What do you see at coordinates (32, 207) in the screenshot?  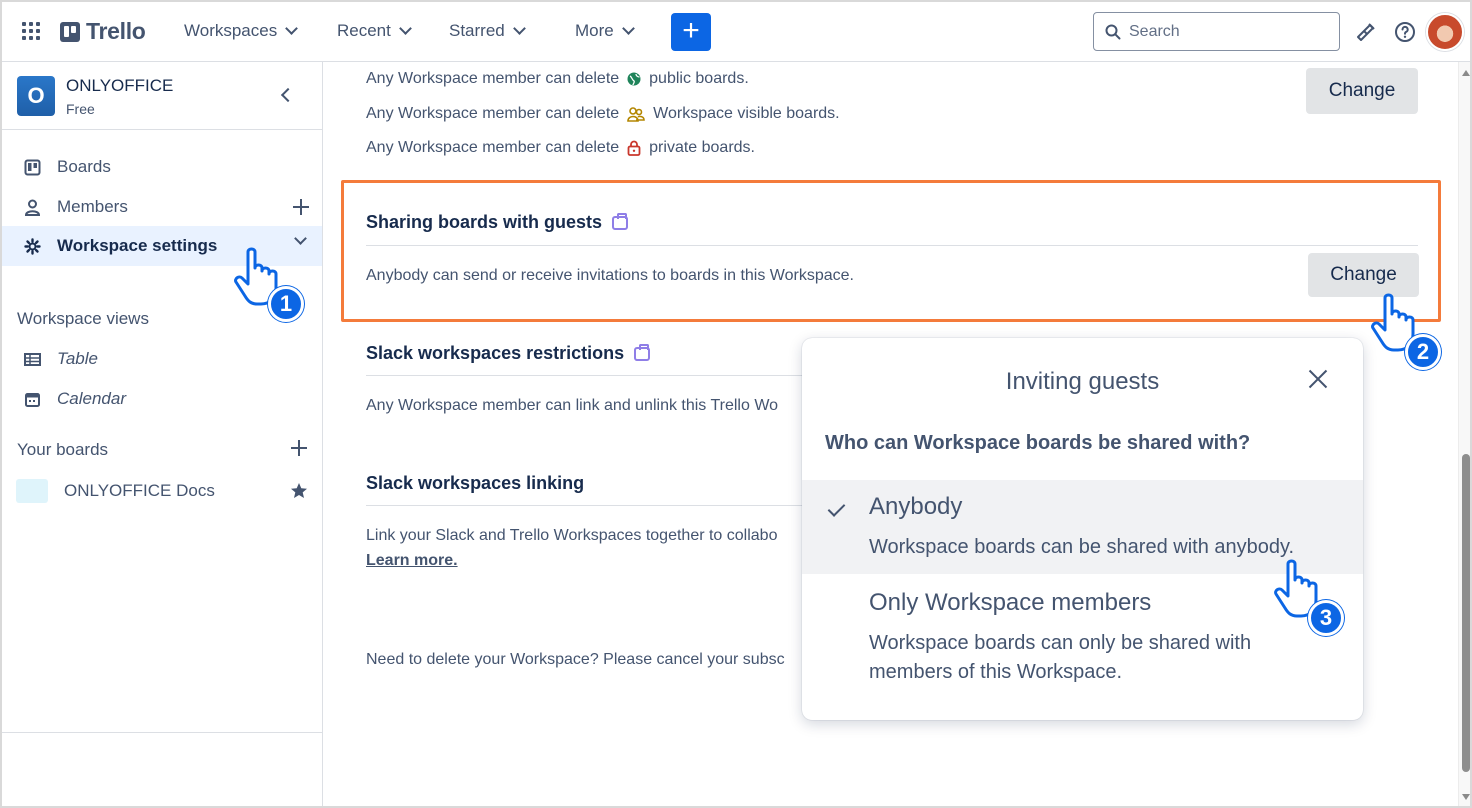 I see `person-icon` at bounding box center [32, 207].